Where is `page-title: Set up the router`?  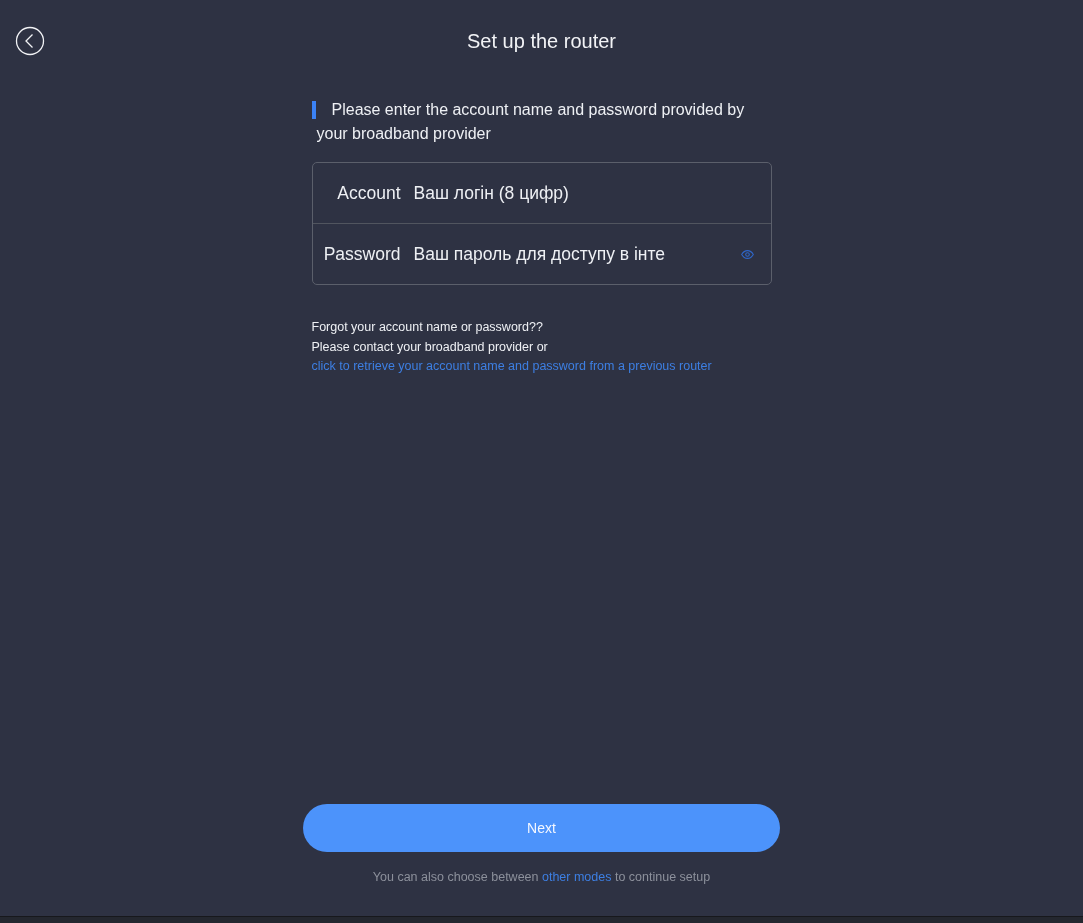 page-title: Set up the router is located at coordinates (541, 41).